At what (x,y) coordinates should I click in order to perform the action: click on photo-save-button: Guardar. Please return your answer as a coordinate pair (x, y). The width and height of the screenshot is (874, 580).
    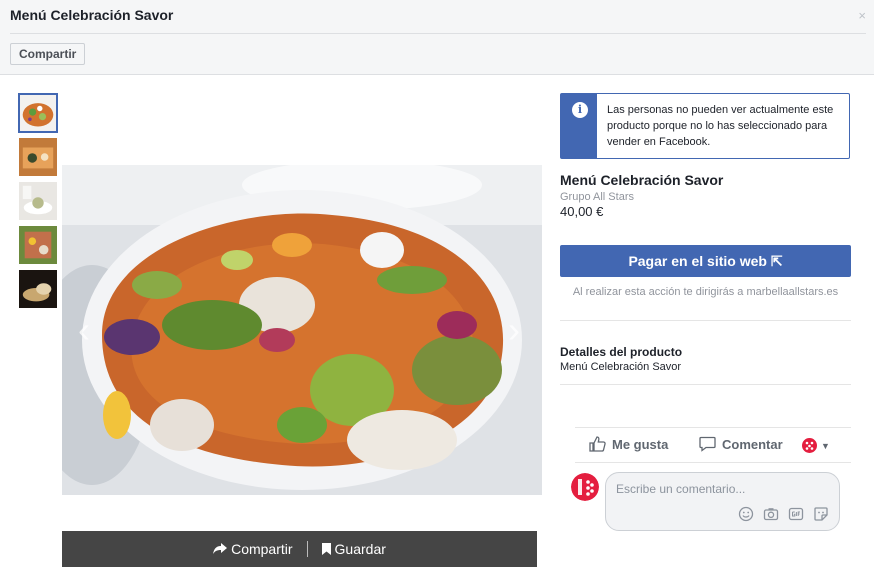
    Looking at the image, I should click on (354, 549).